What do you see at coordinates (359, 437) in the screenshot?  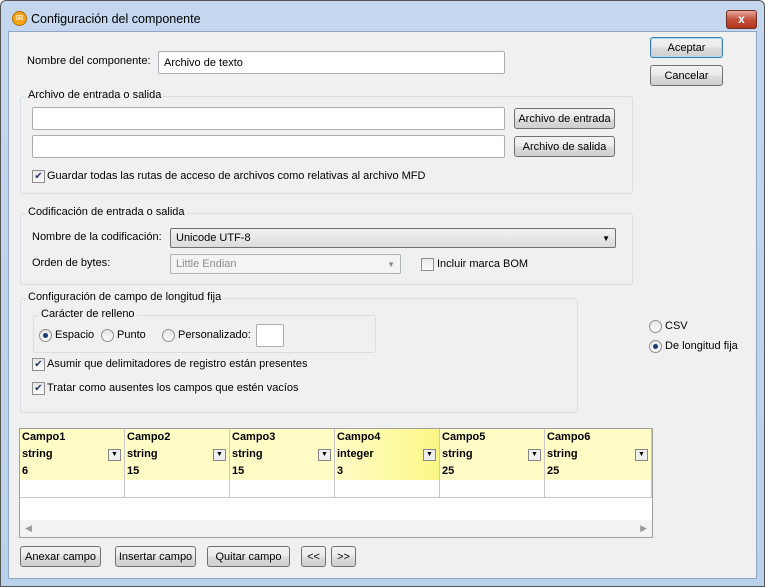 I see `column-header-text: Campo4` at bounding box center [359, 437].